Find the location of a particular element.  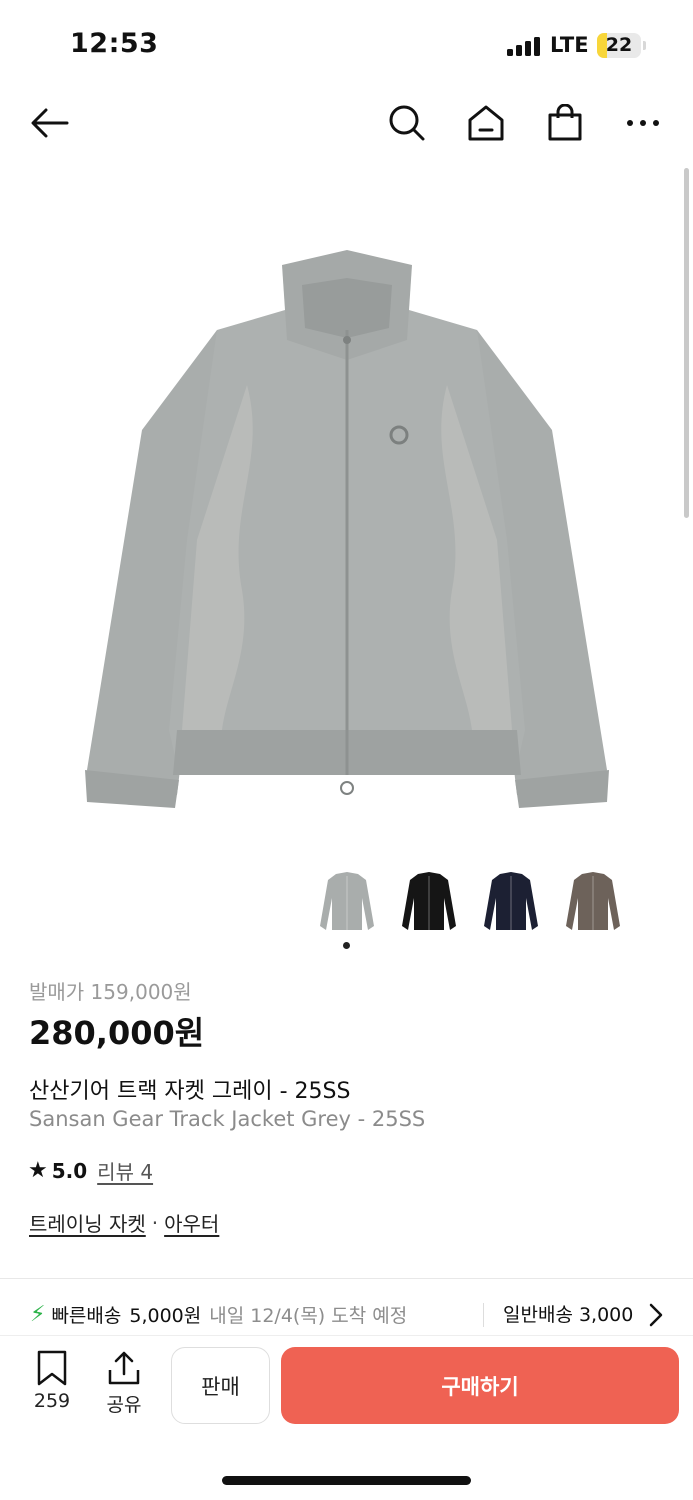

home-indicator is located at coordinates (346, 1480).